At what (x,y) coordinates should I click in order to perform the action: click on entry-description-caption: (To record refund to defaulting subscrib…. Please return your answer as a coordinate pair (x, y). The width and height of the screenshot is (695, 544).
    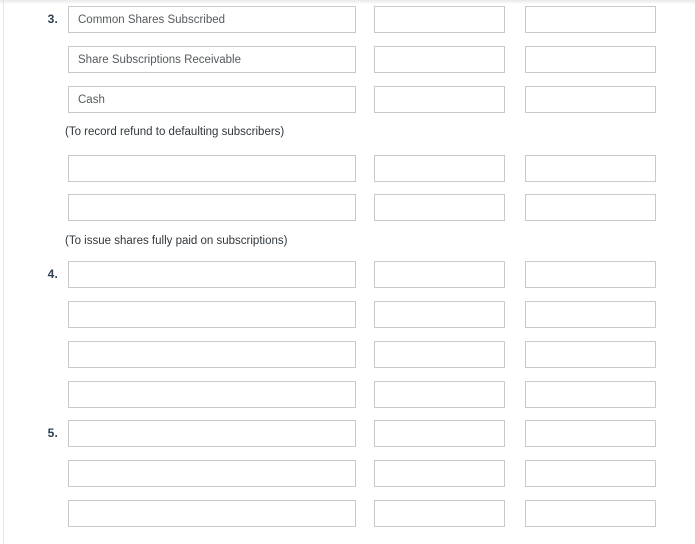
    Looking at the image, I should click on (175, 132).